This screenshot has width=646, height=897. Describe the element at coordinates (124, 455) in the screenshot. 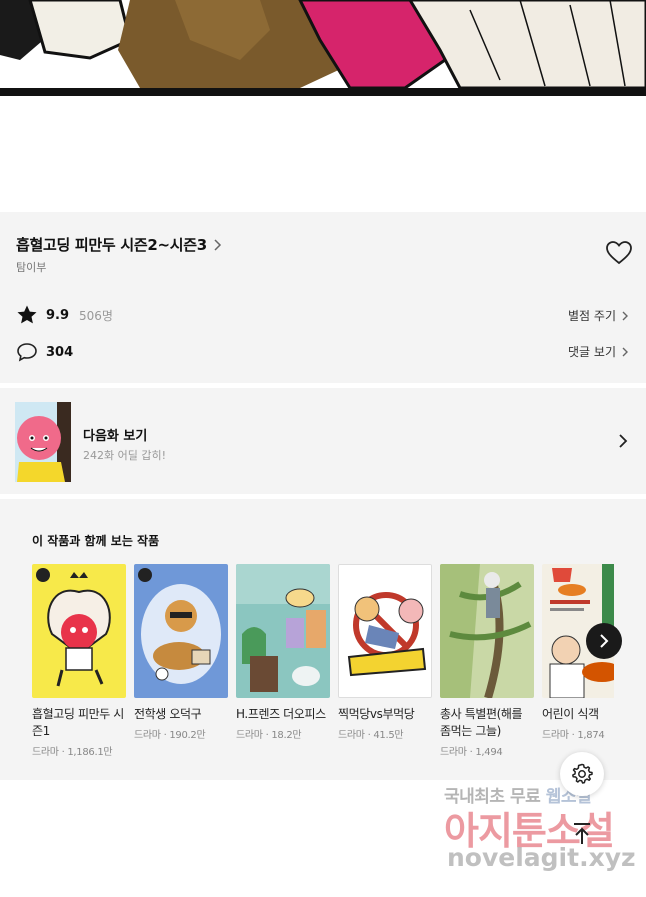

I see `next-episode-subtitle: 242화 어딜 갑히!` at that location.